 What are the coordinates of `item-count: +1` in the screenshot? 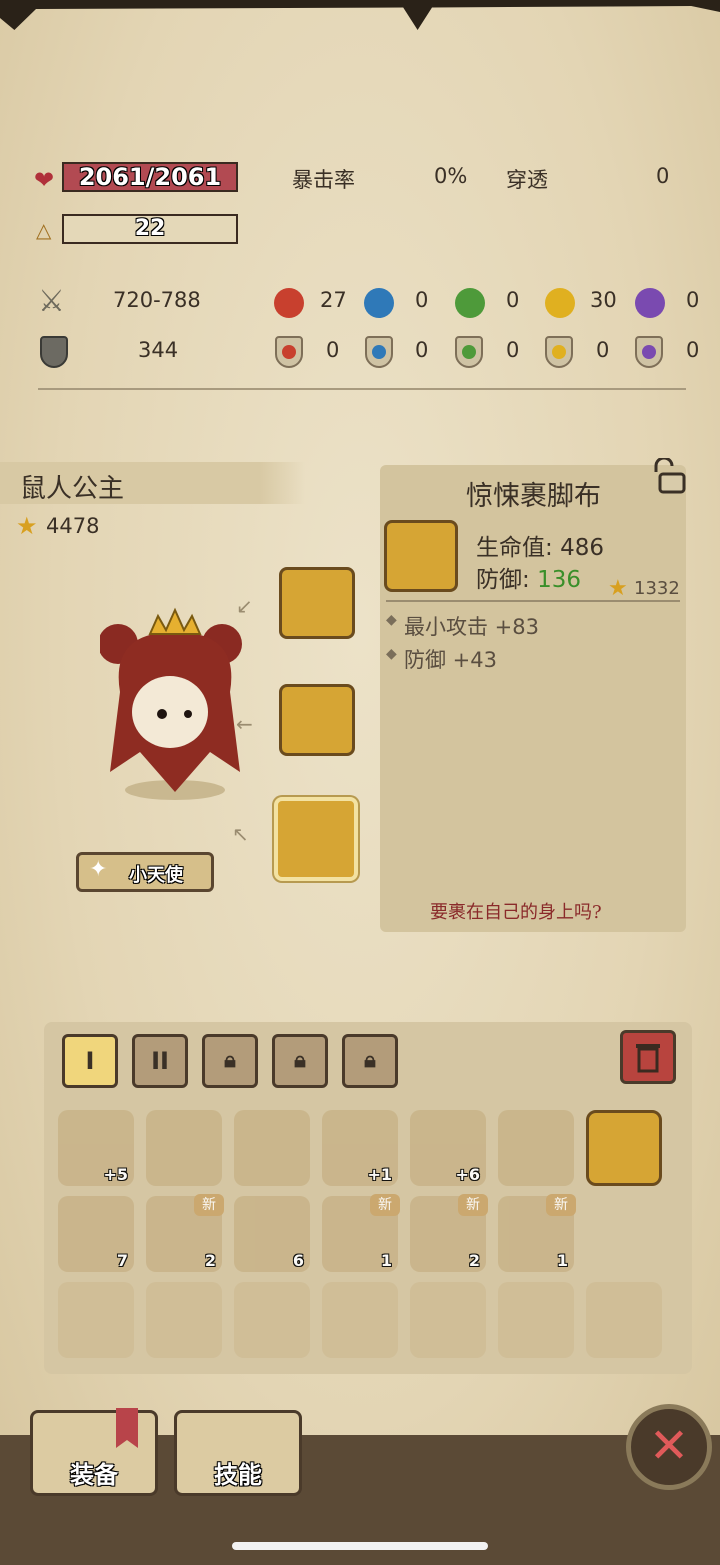 It's located at (379, 1174).